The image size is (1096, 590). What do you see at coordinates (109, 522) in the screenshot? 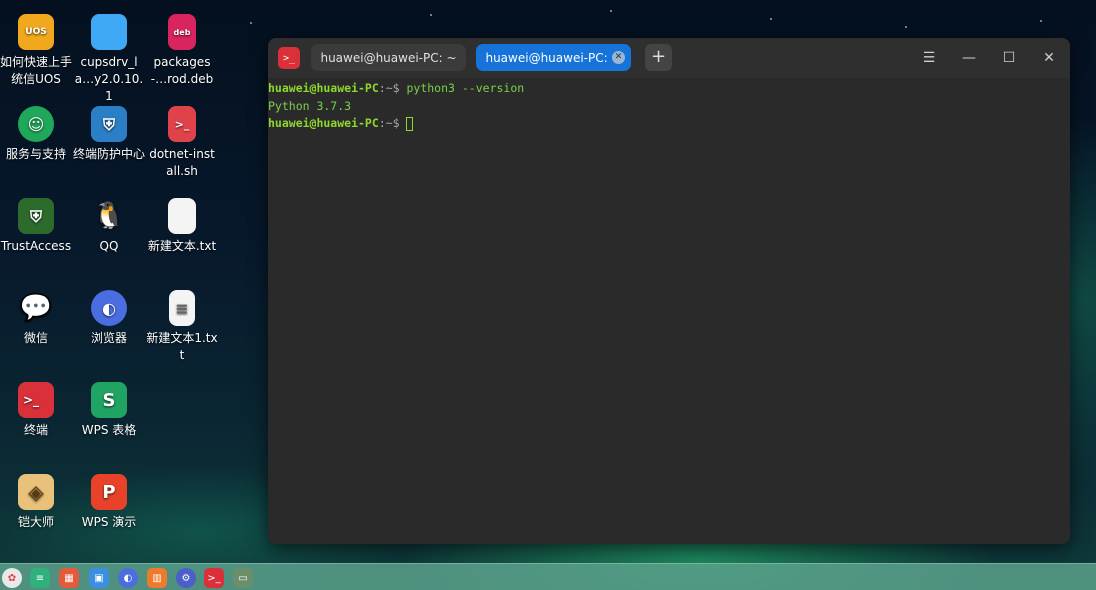
I see `desktop-icon-label: WPS 演示` at bounding box center [109, 522].